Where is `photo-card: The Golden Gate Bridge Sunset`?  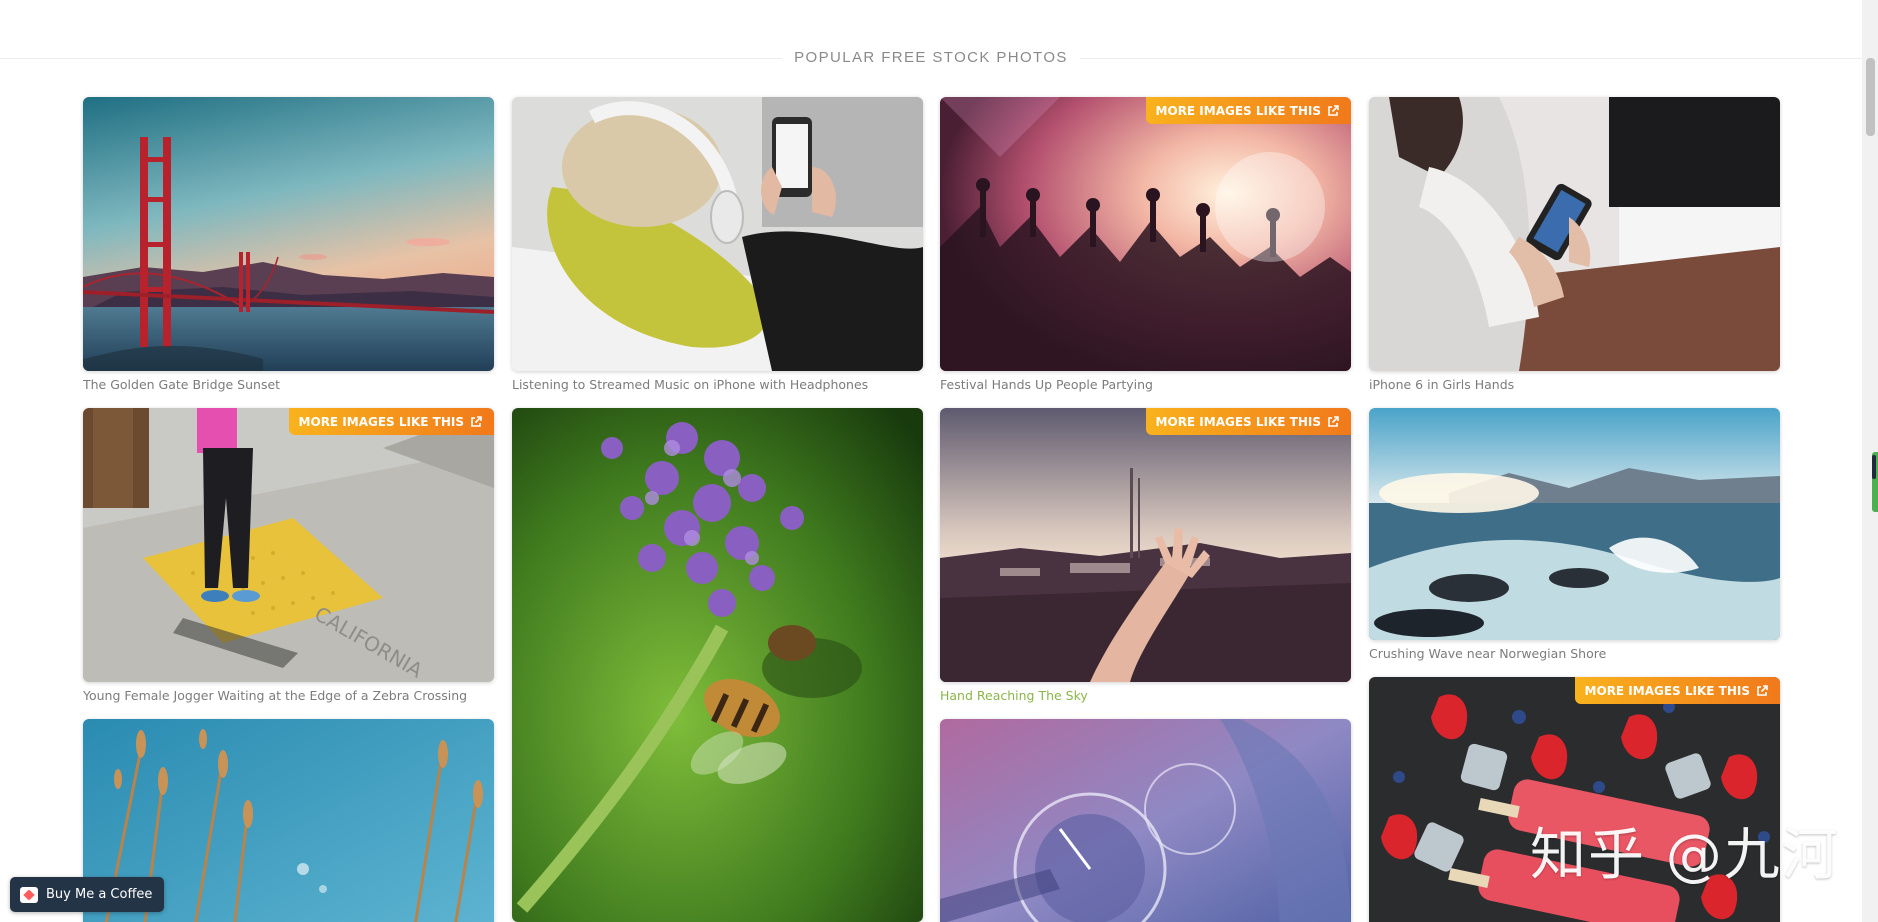 photo-card: The Golden Gate Bridge Sunset is located at coordinates (288, 245).